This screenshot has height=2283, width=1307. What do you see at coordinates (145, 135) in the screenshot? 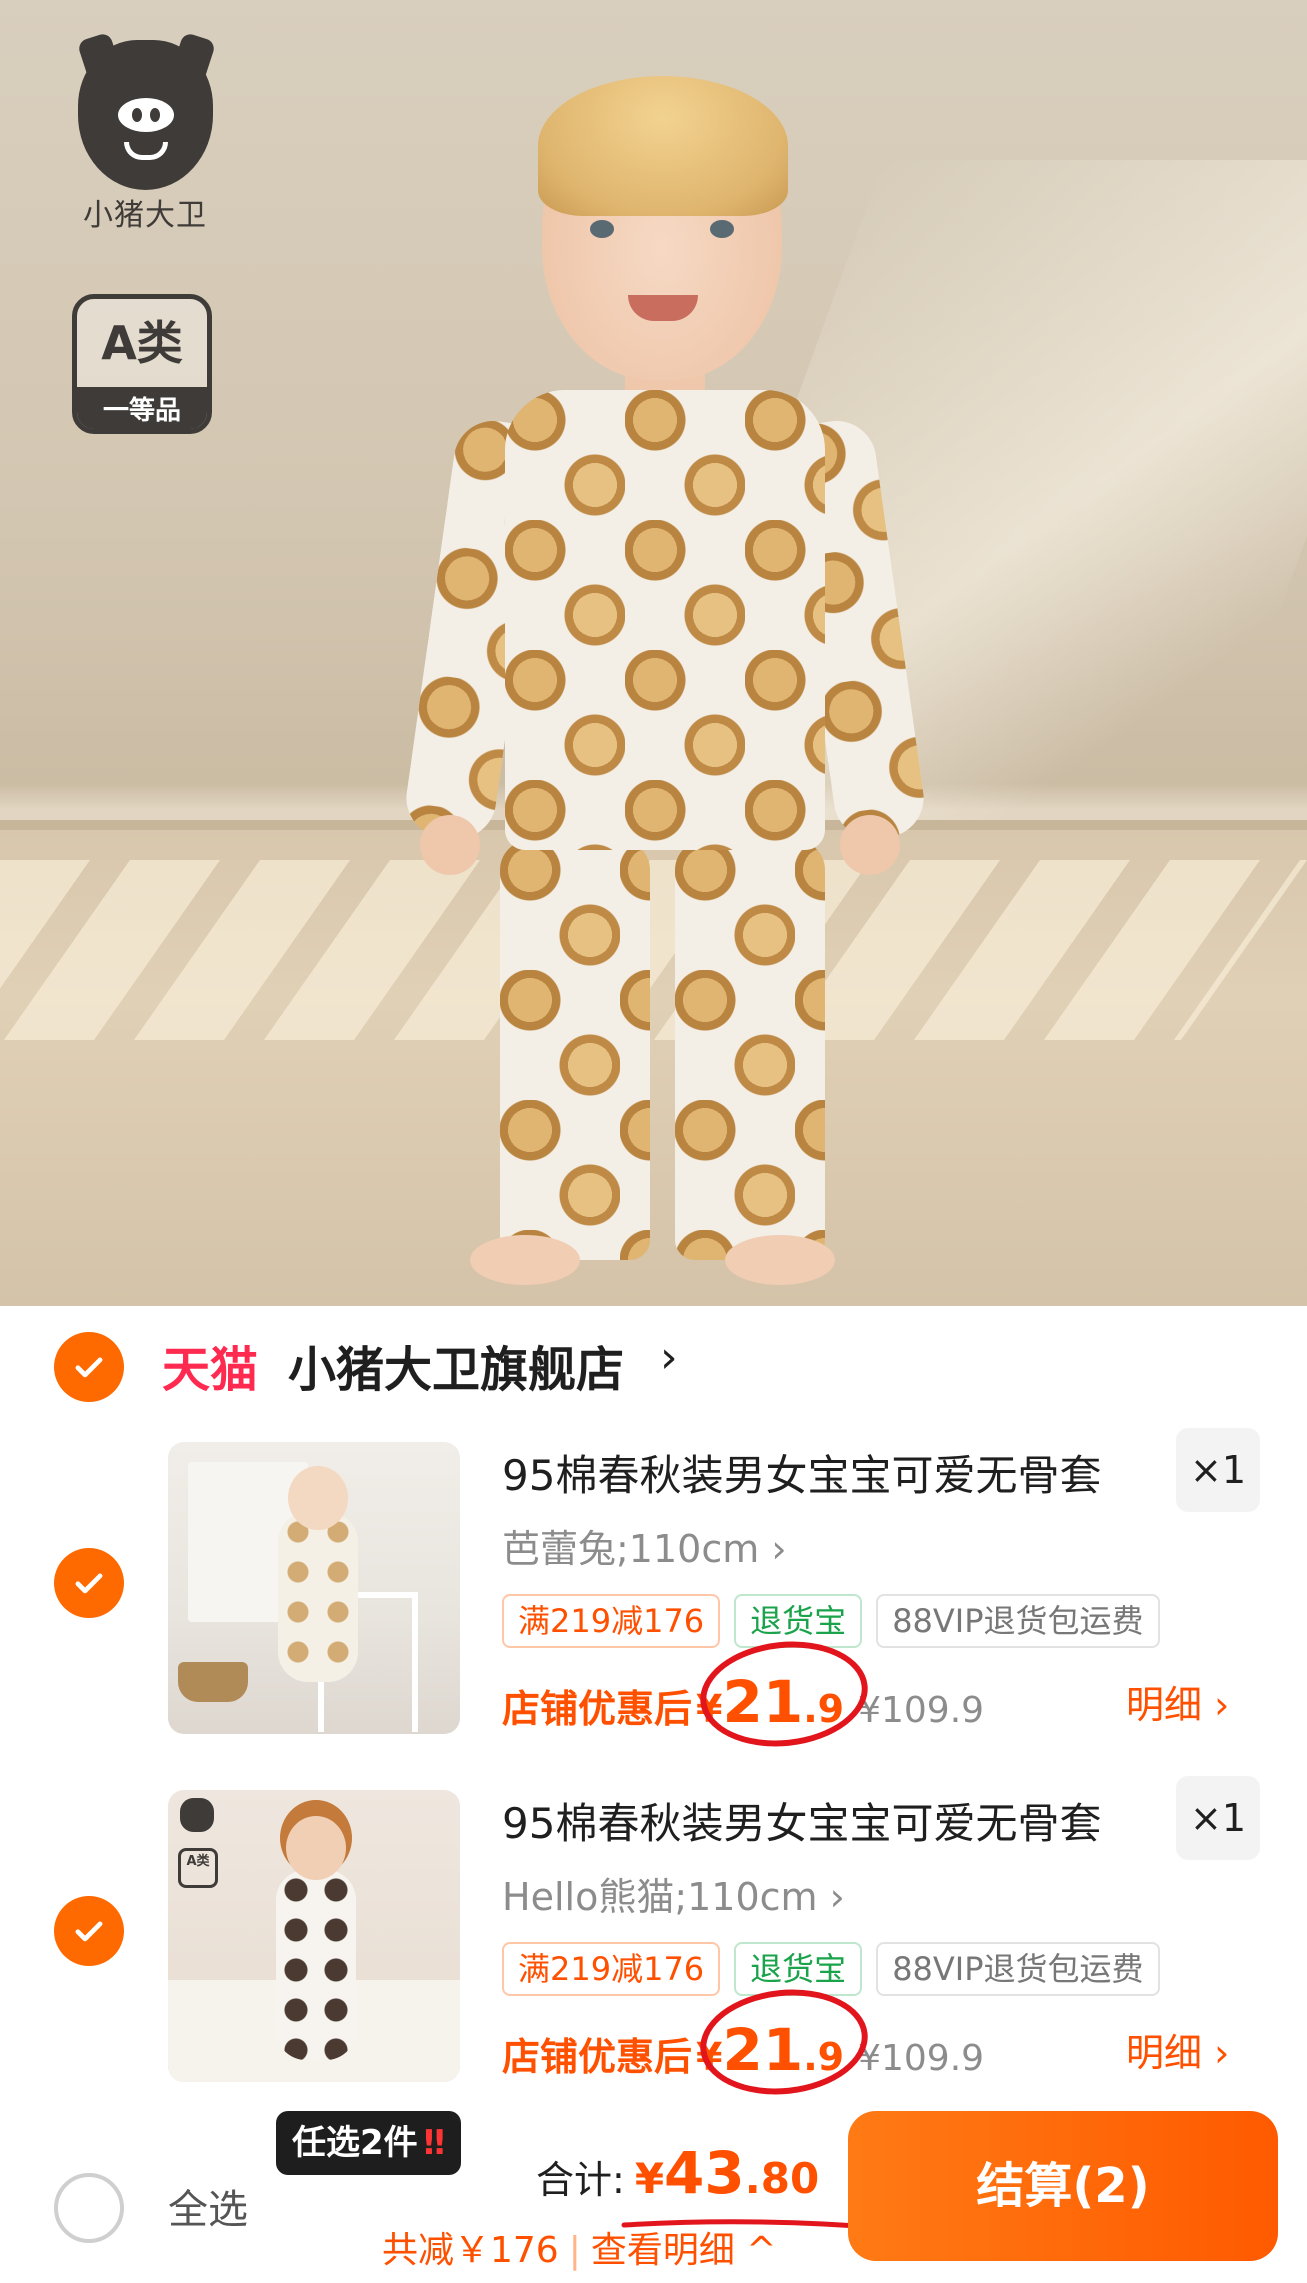
I see `brand-logo: 小猪大卫` at bounding box center [145, 135].